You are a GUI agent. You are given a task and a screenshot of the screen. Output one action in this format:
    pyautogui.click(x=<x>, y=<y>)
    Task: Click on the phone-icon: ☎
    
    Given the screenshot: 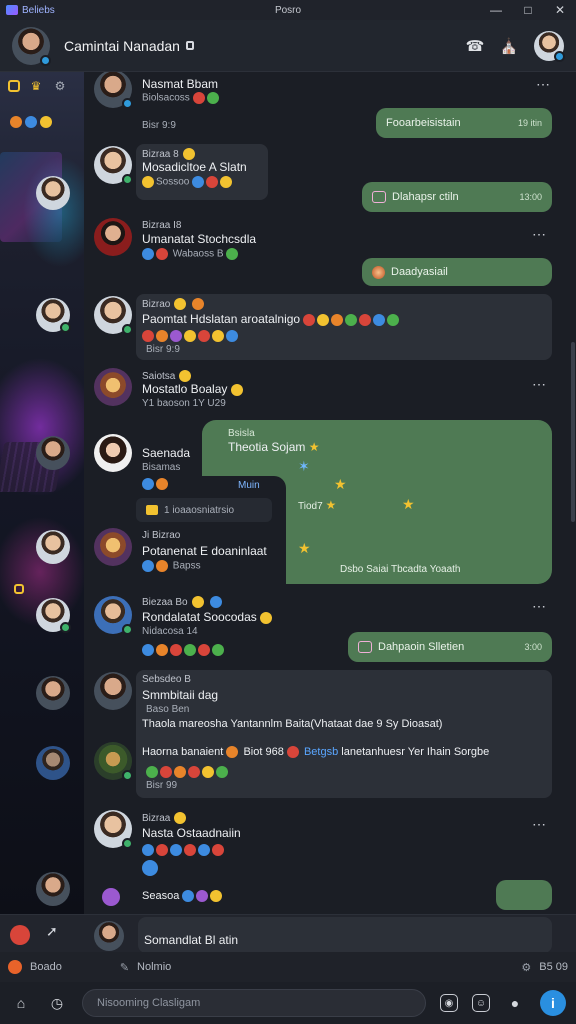 What is the action you would take?
    pyautogui.click(x=475, y=46)
    